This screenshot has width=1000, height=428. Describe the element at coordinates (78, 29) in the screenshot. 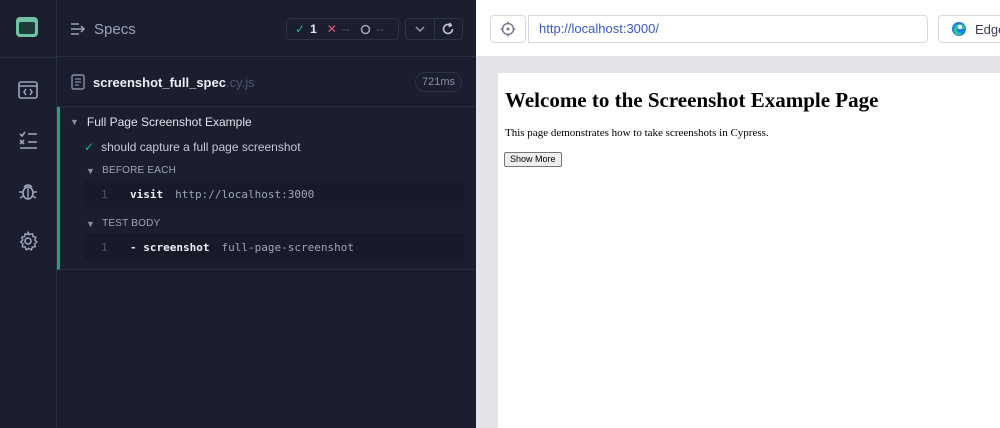

I see `specs-list-icon` at that location.